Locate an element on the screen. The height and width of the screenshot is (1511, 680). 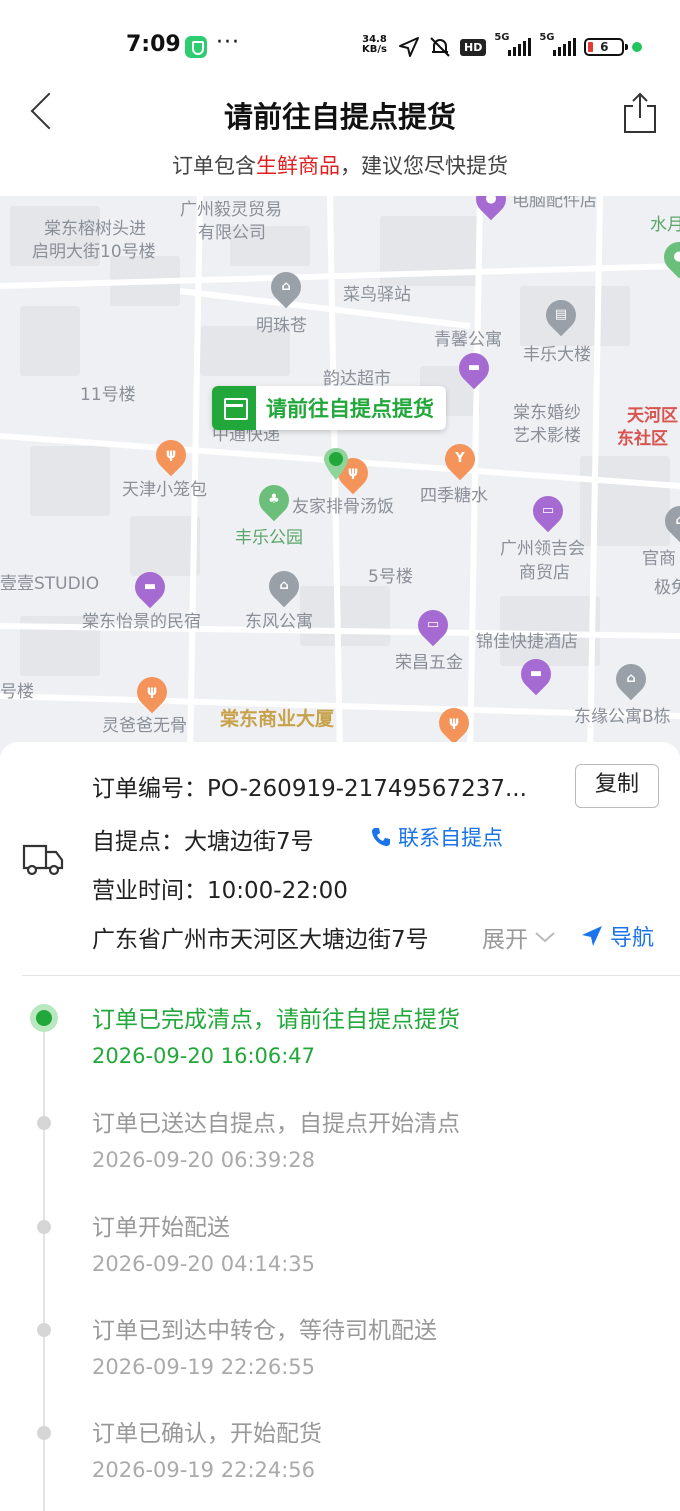
signal-icon-2: 5G is located at coordinates (558, 44).